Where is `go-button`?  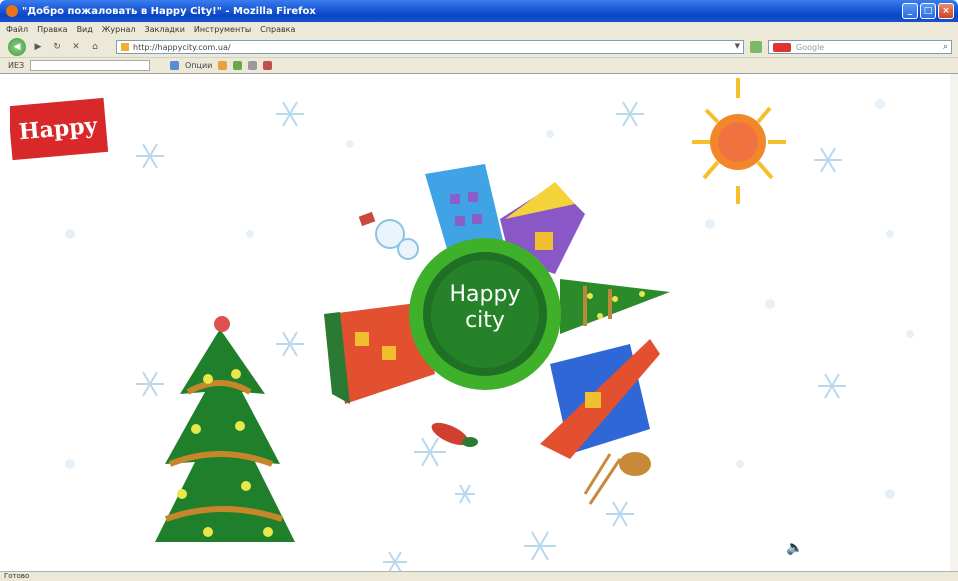 go-button is located at coordinates (756, 47).